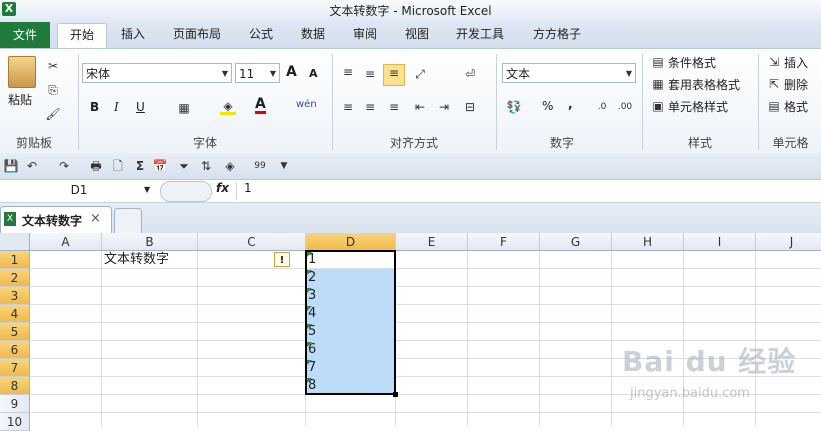 The image size is (821, 431). What do you see at coordinates (15, 242) in the screenshot?
I see `select-all-corner` at bounding box center [15, 242].